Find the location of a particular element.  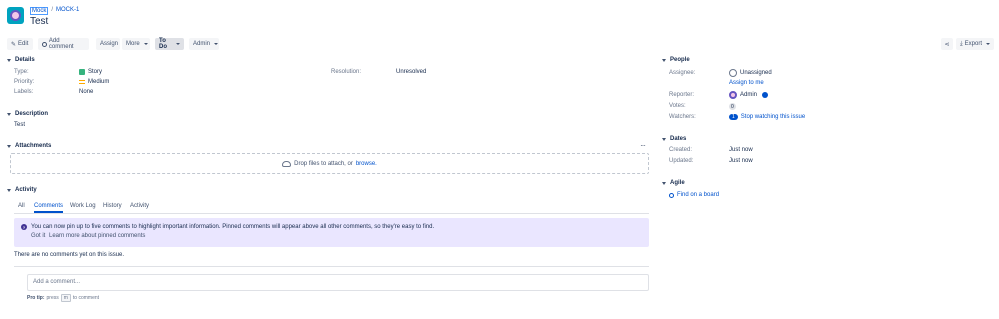

priority-label: Priority: is located at coordinates (24, 82).